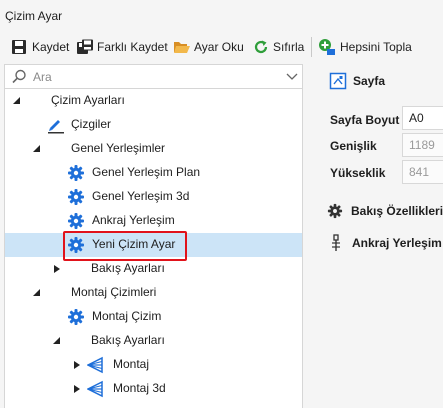 The height and width of the screenshot is (408, 443). Describe the element at coordinates (327, 47) in the screenshot. I see `collapse-all-icon` at that location.